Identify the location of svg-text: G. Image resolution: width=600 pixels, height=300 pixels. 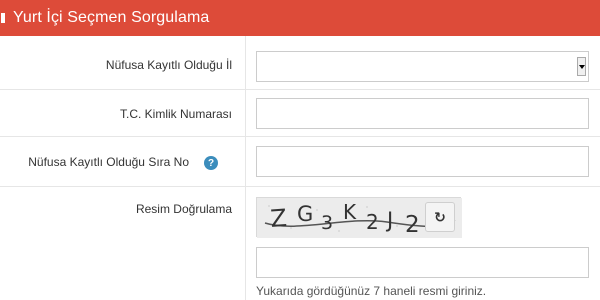
(305, 214).